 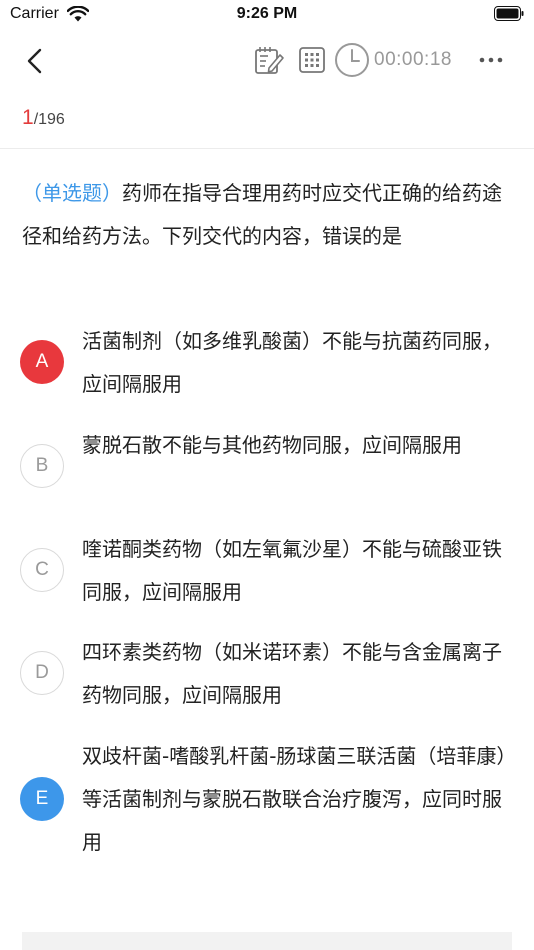 I want to click on option-a: A 活菌制剂（如多维乳酸菌）不能与抗菌药同服，应间隔服用, so click(x=267, y=365).